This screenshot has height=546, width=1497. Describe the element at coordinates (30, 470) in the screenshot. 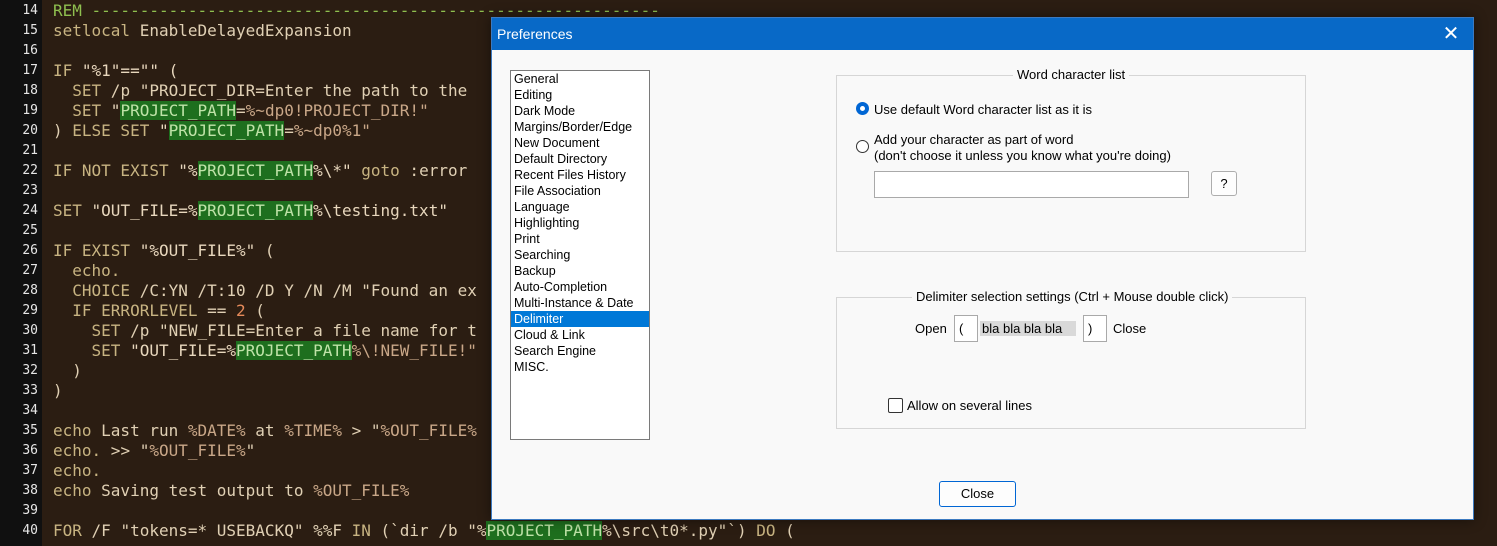

I see `line-number: 37` at that location.